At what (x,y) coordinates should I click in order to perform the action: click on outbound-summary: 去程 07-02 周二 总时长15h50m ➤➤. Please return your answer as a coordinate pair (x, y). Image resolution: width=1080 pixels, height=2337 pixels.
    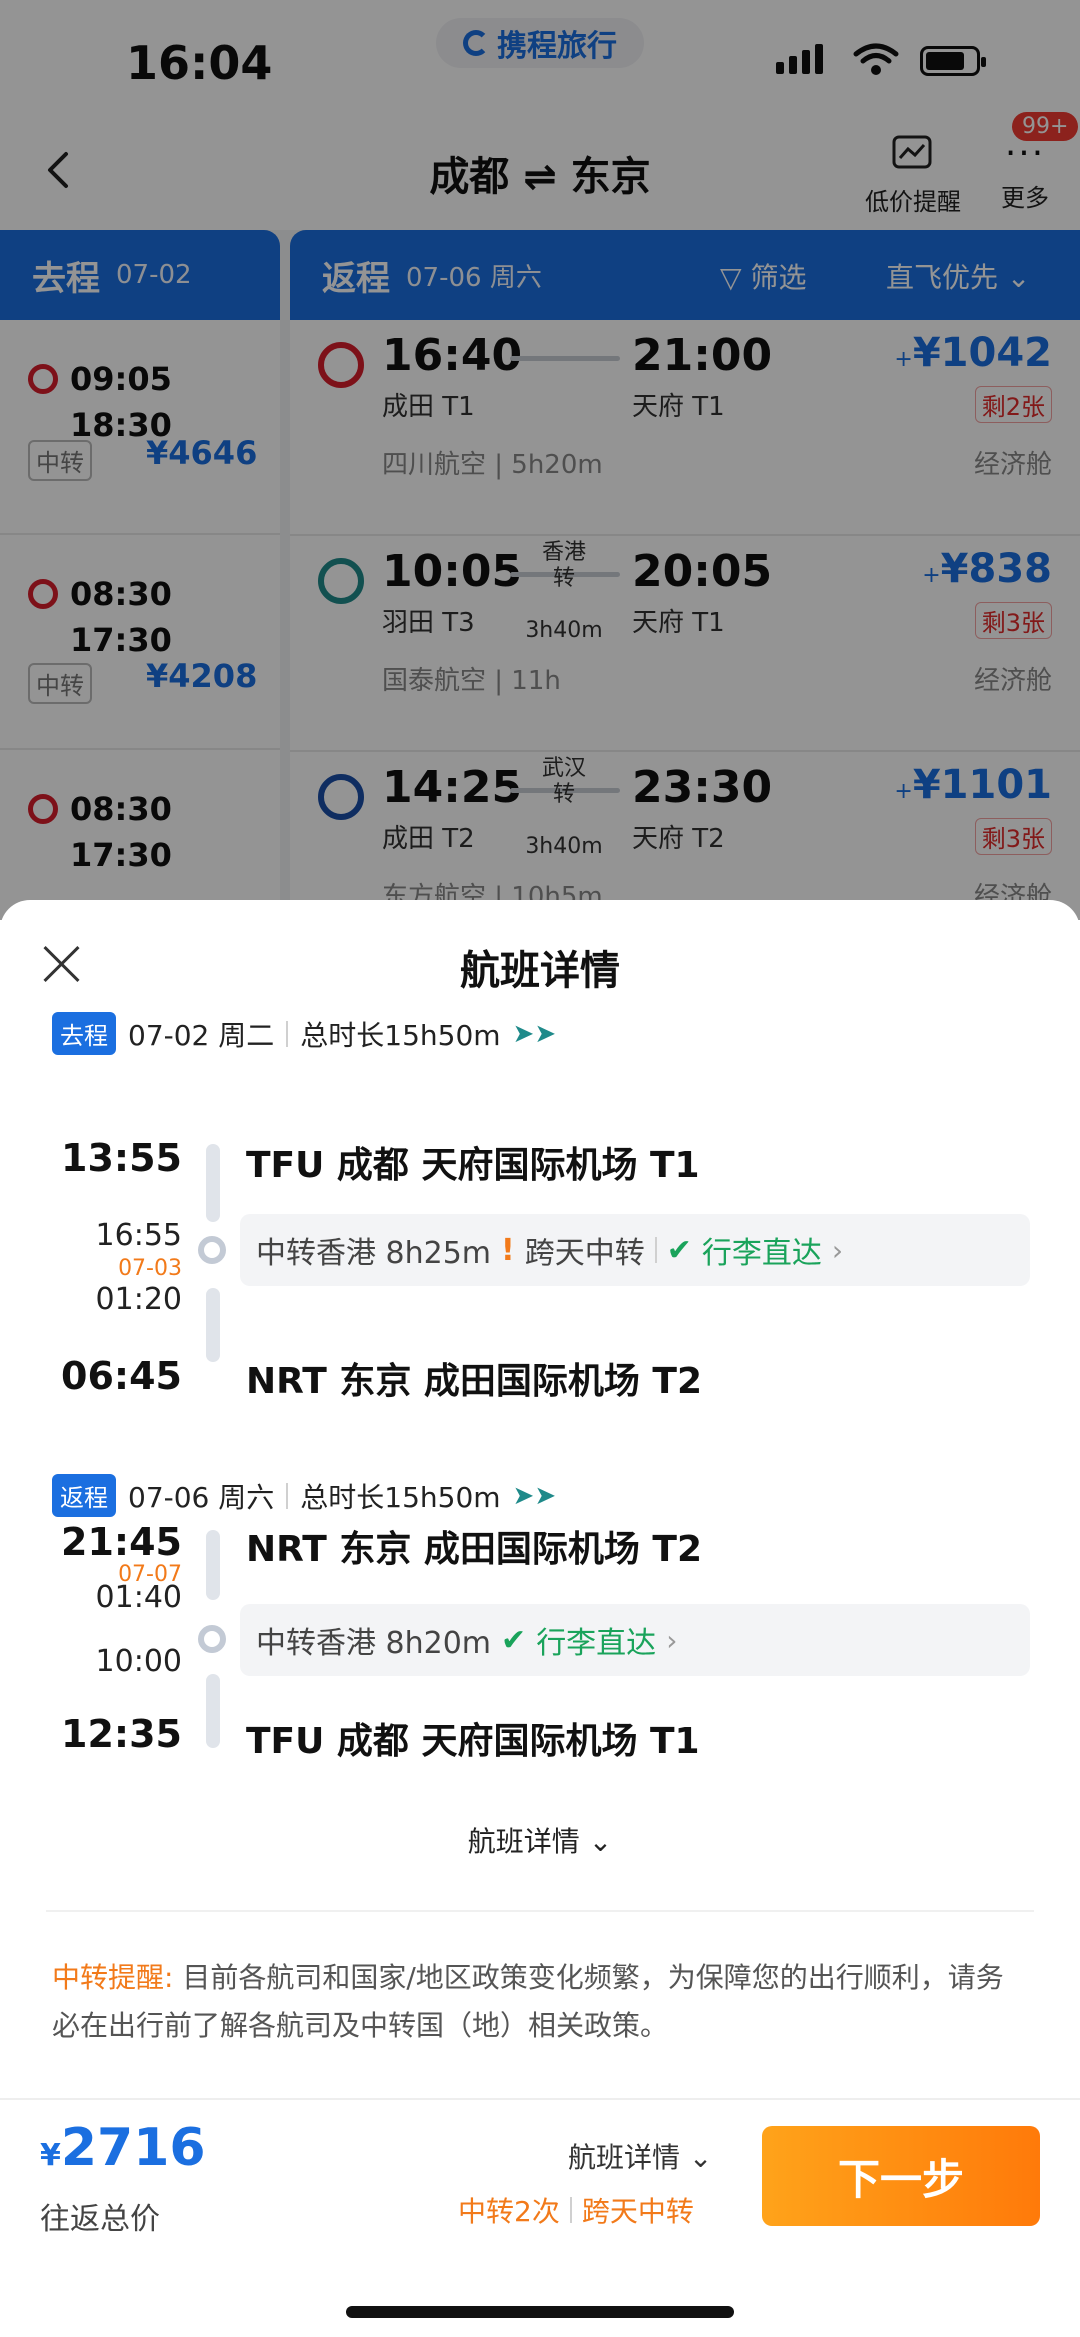
    Looking at the image, I should click on (304, 1033).